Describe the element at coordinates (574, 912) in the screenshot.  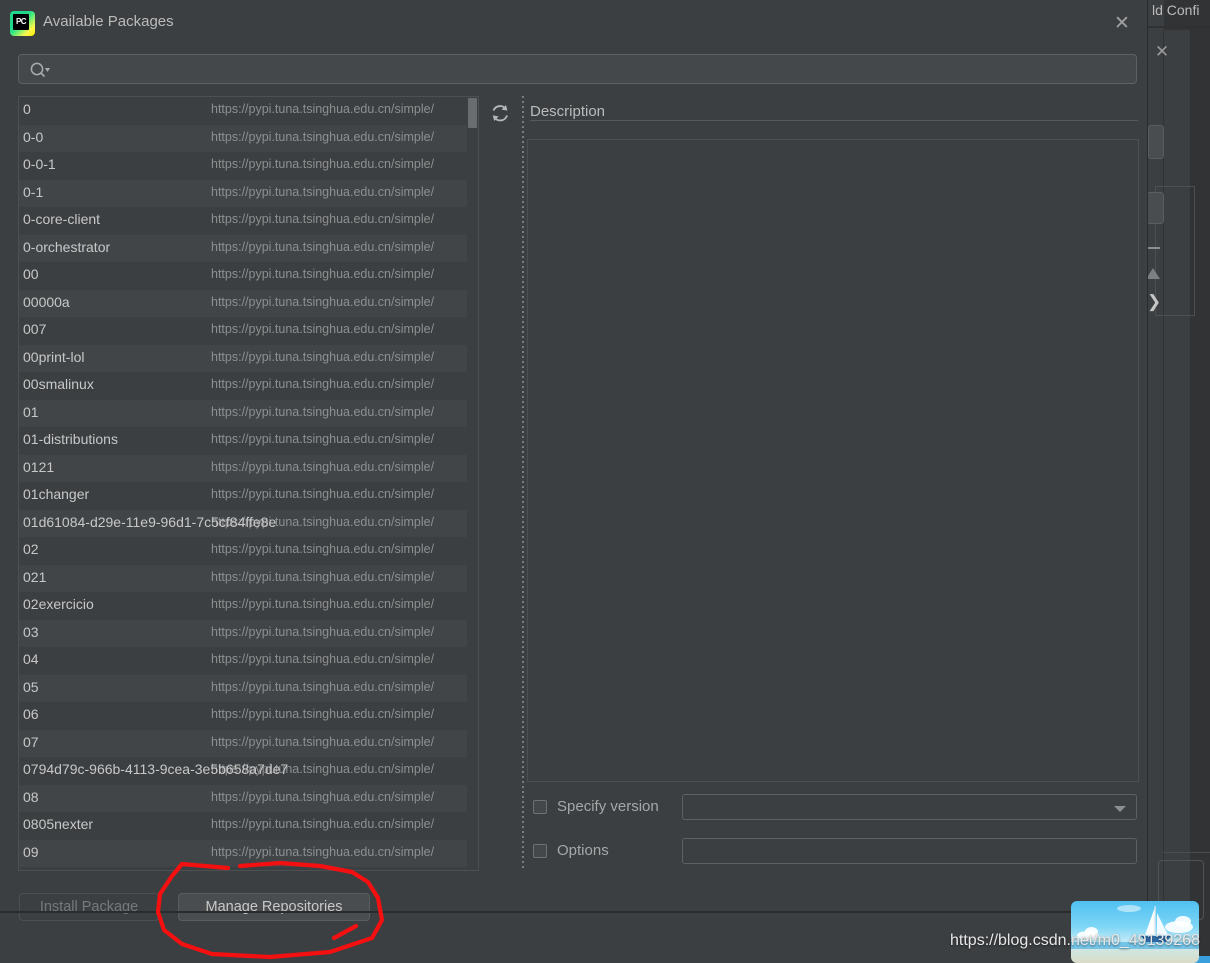
I see `dialog-bottom-edge` at that location.